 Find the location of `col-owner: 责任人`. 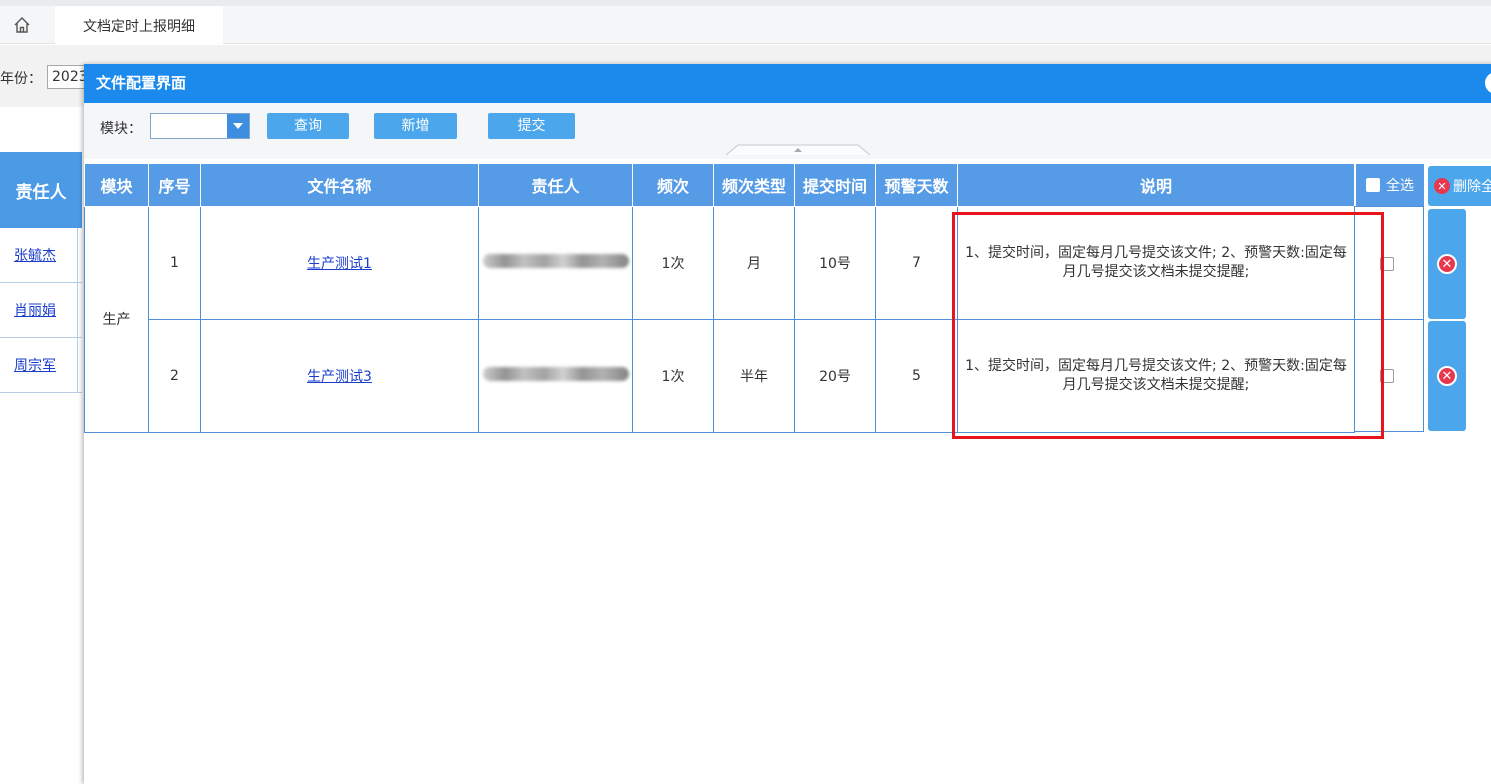

col-owner: 责任人 is located at coordinates (555, 185).